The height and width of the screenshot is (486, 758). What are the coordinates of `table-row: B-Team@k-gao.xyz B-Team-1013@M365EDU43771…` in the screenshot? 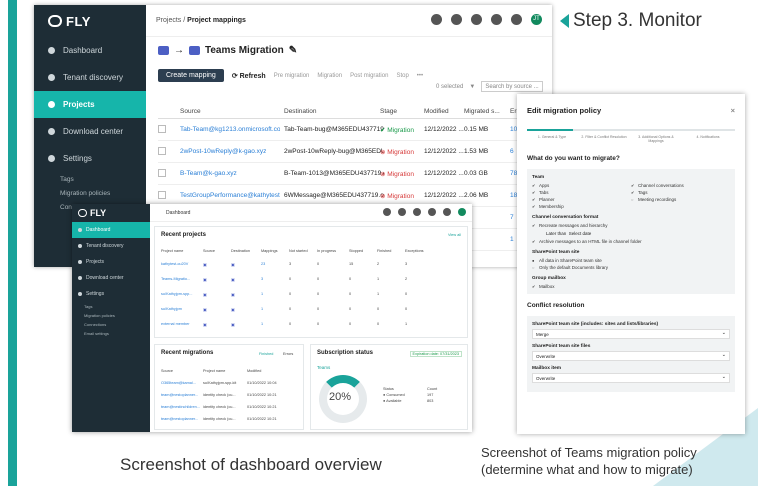 It's located at (355, 174).